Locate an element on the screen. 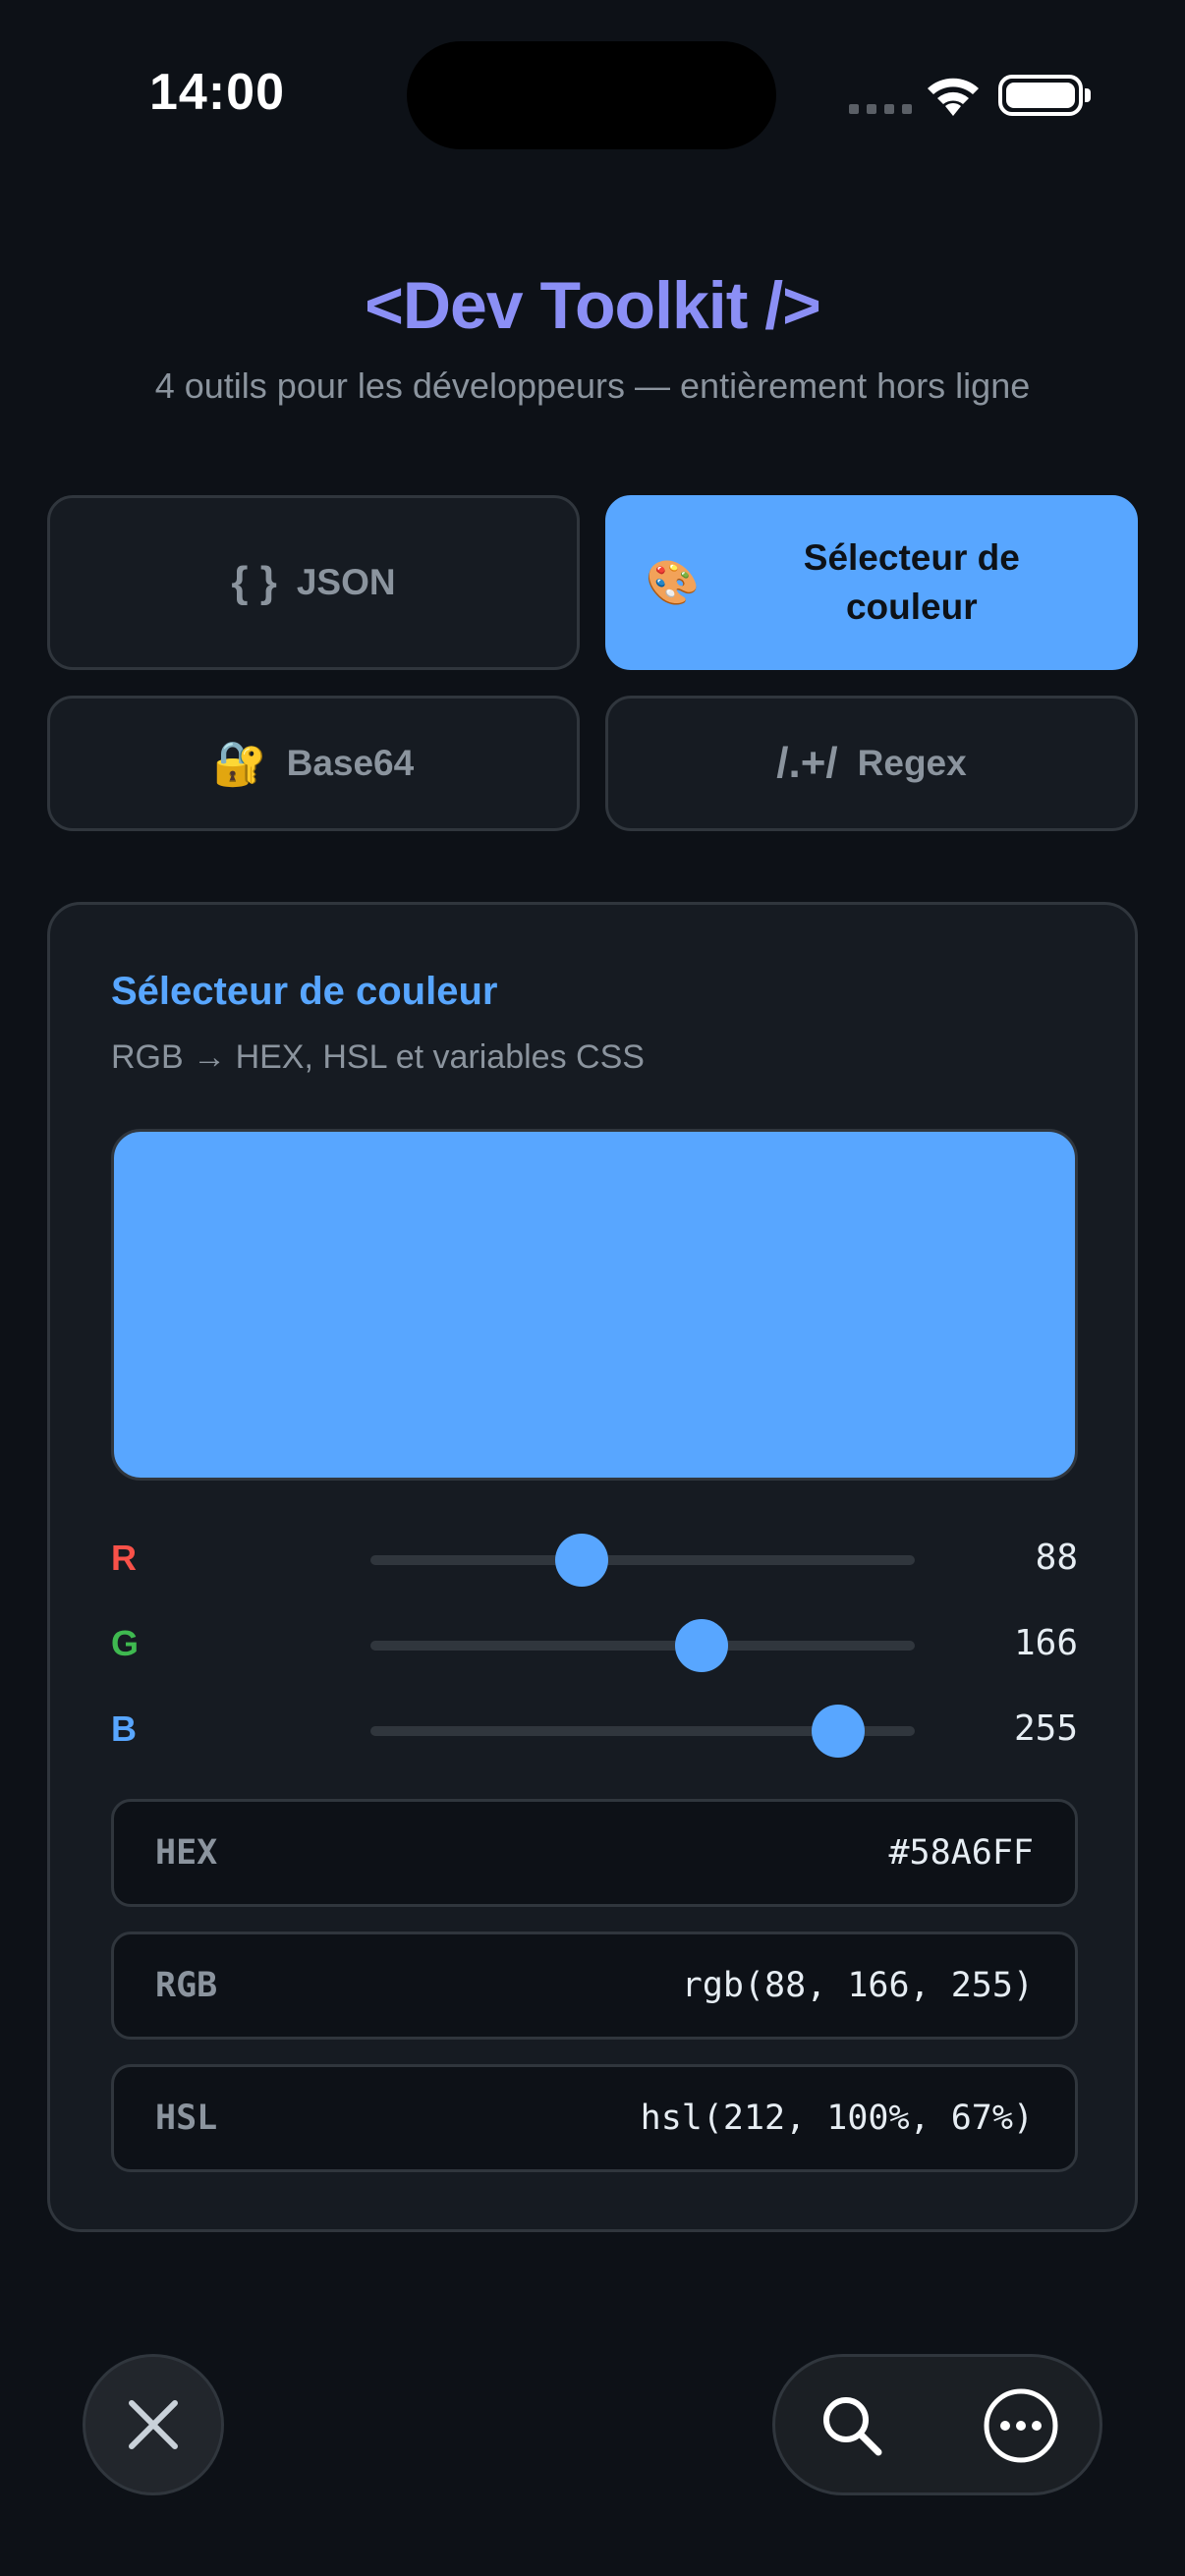 The width and height of the screenshot is (1185, 2576). slider-row-green: G 166 is located at coordinates (594, 1644).